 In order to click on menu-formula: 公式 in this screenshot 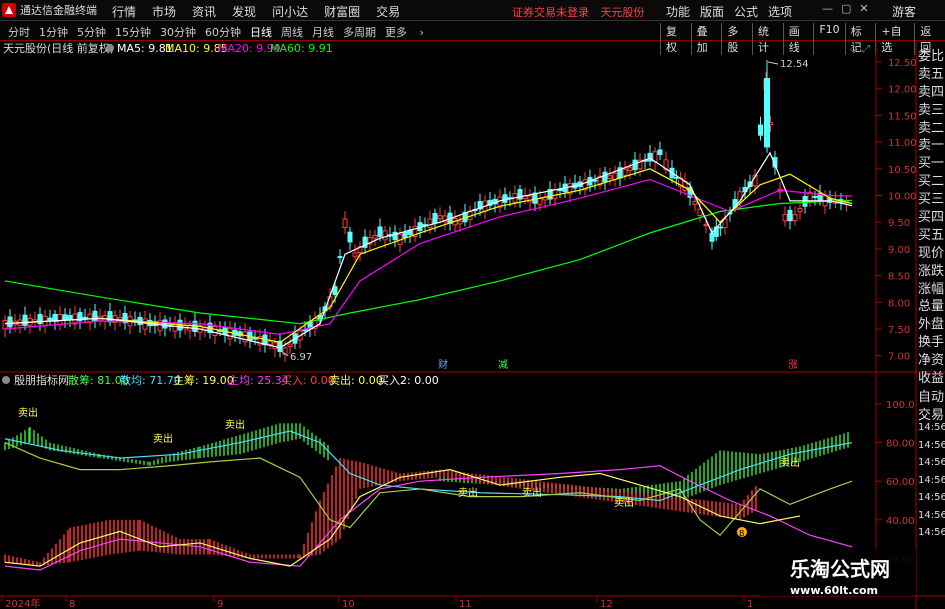, I will do `click(746, 11)`.